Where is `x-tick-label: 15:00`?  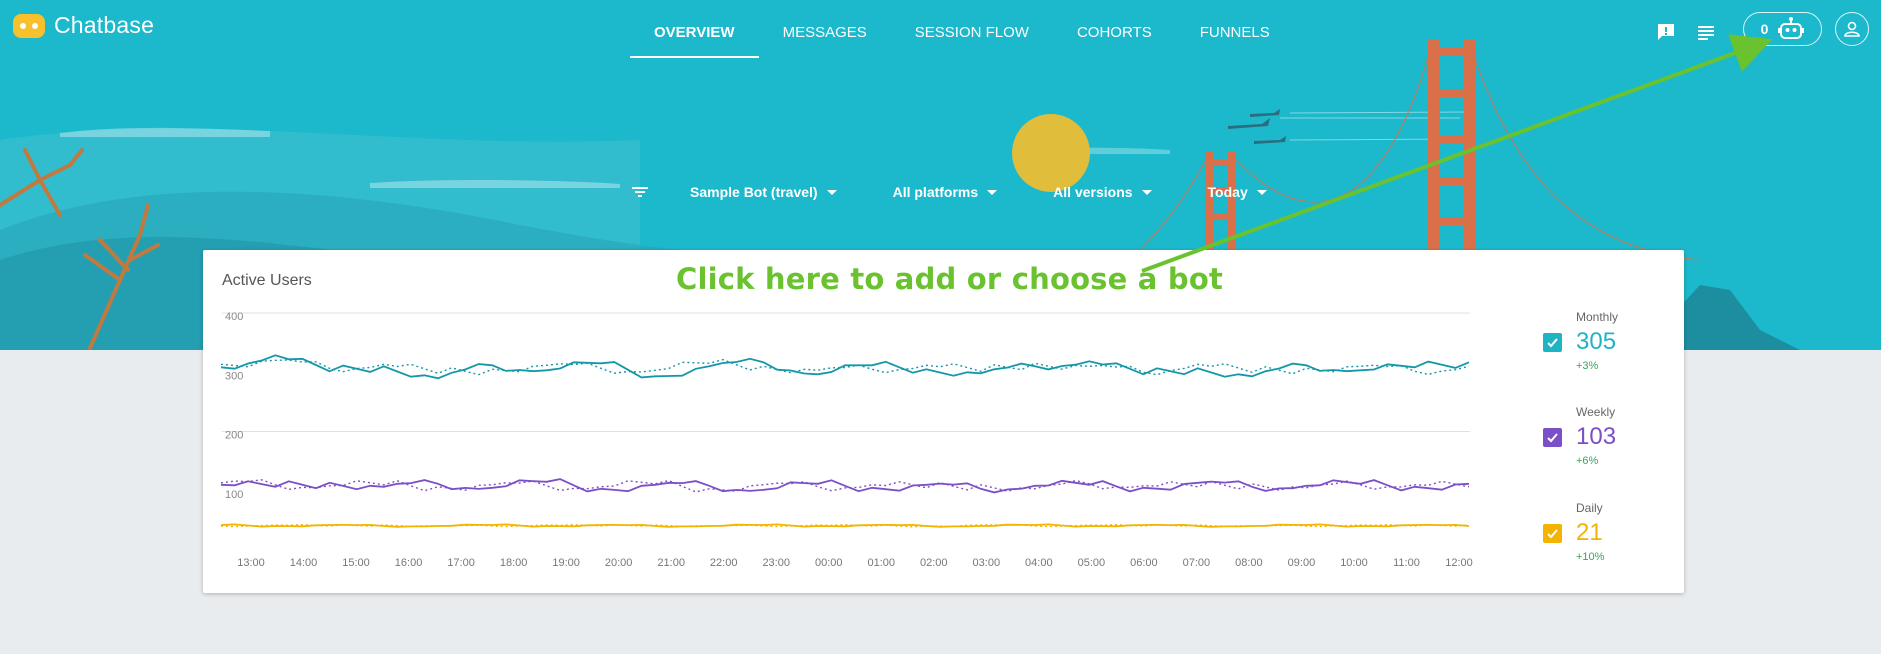
x-tick-label: 15:00 is located at coordinates (356, 563).